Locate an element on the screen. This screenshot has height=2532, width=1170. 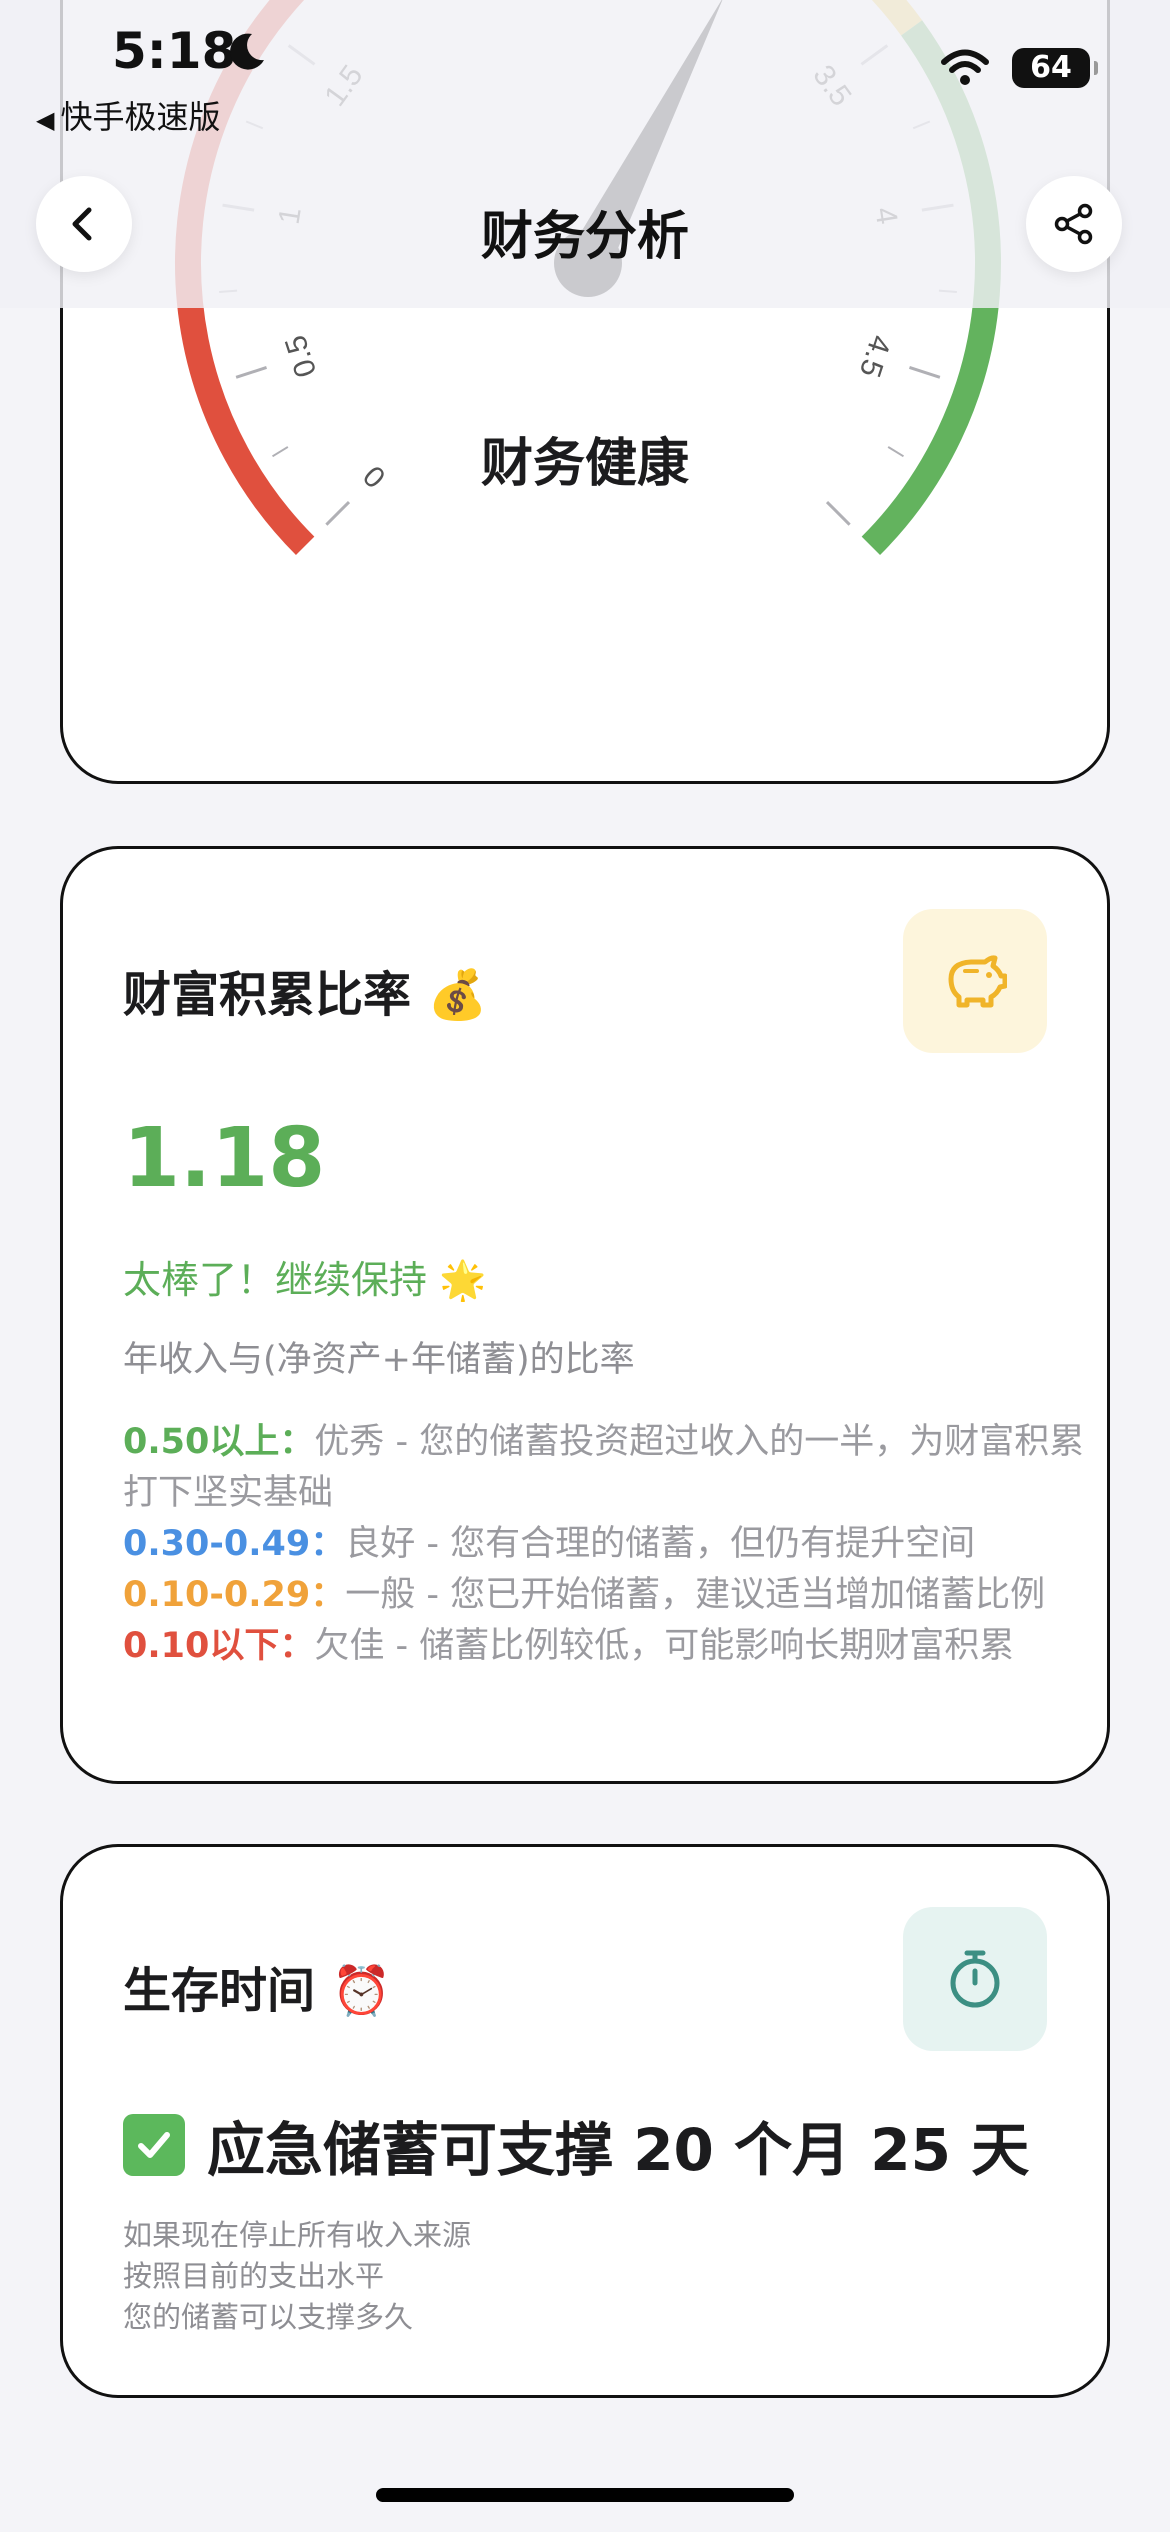
wealth-card-title: 财富积累比率 💰 is located at coordinates (305, 990).